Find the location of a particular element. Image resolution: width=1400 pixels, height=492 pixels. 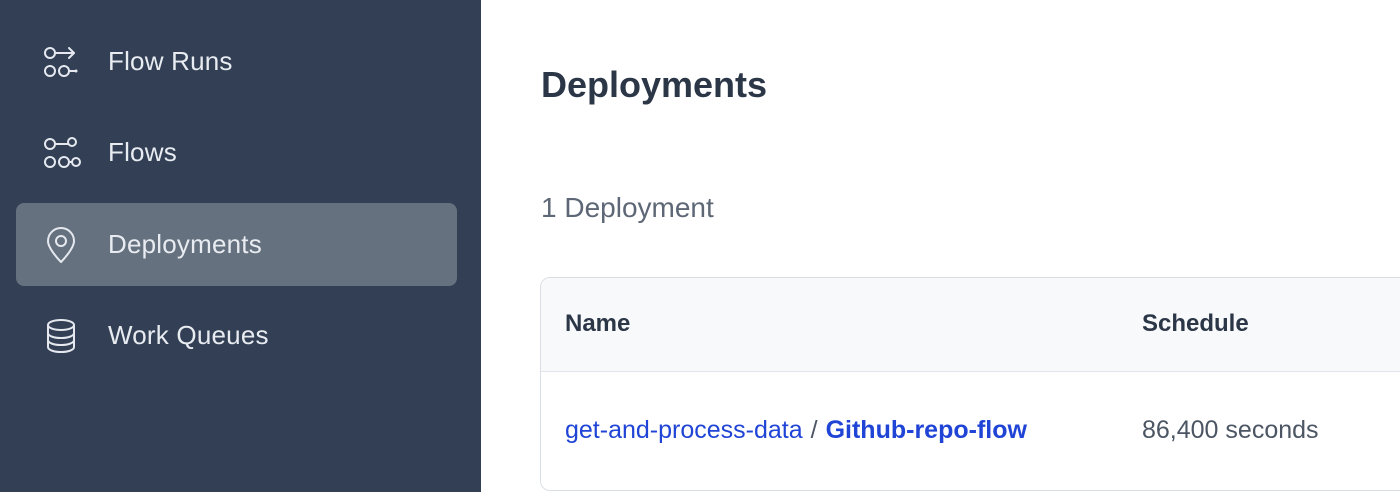

sidebar-item-label: Flows is located at coordinates (142, 152).